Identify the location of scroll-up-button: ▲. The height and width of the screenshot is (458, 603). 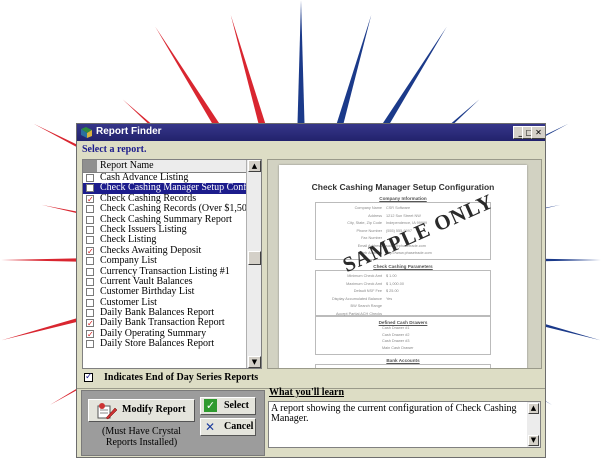
(254, 166).